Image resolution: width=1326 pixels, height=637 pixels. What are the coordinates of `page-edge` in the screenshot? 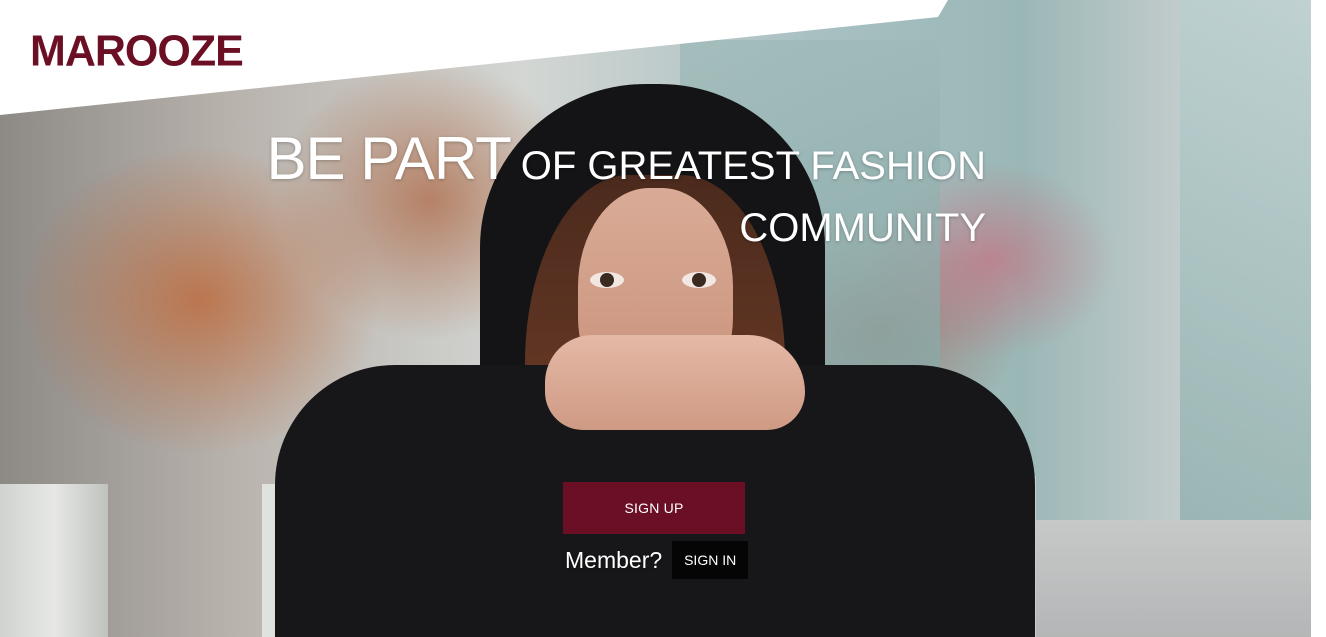 It's located at (1318, 318).